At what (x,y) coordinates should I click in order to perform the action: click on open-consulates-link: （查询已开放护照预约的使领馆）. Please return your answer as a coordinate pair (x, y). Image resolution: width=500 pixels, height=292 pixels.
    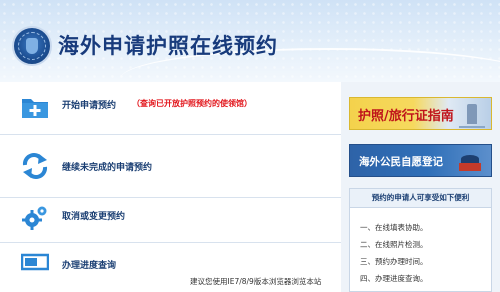
    Looking at the image, I should click on (192, 103).